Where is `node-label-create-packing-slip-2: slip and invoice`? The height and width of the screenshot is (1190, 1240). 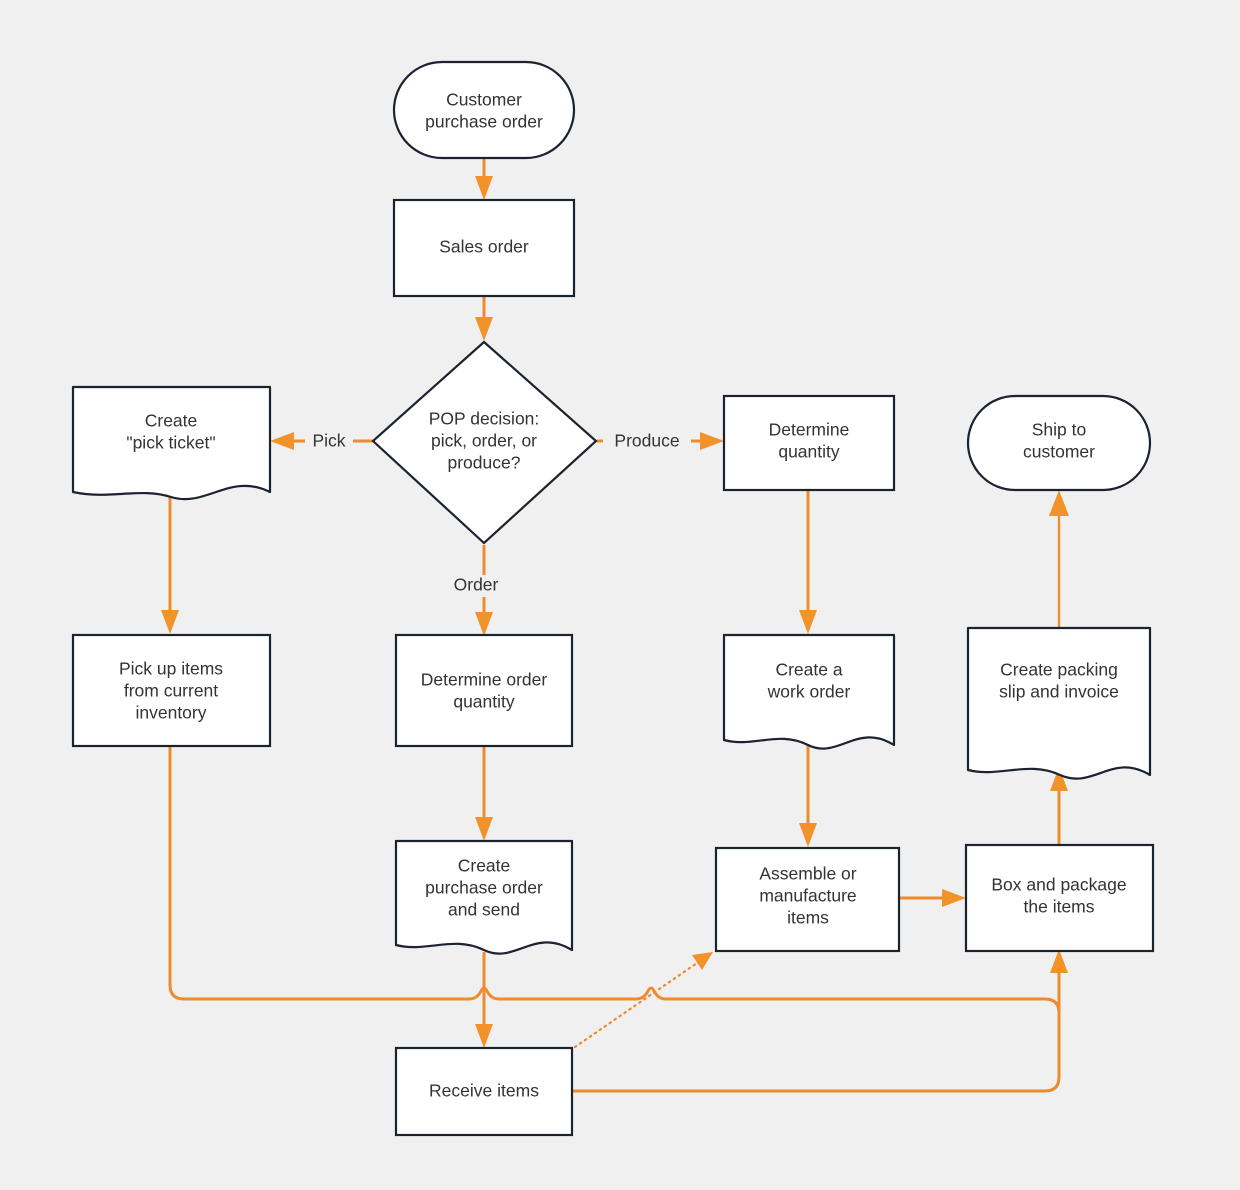 node-label-create-packing-slip-2: slip and invoice is located at coordinates (1059, 692).